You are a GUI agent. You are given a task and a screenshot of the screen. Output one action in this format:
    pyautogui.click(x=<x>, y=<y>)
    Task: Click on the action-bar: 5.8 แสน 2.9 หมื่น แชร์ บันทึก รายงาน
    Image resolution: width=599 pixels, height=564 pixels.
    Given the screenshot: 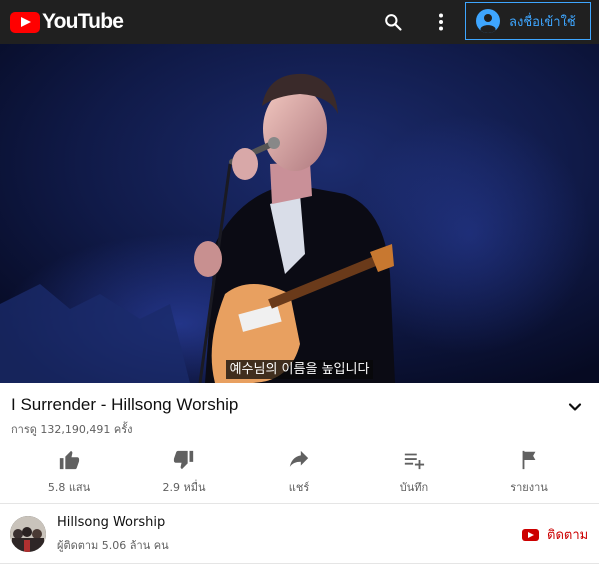 What is the action you would take?
    pyautogui.click(x=299, y=472)
    